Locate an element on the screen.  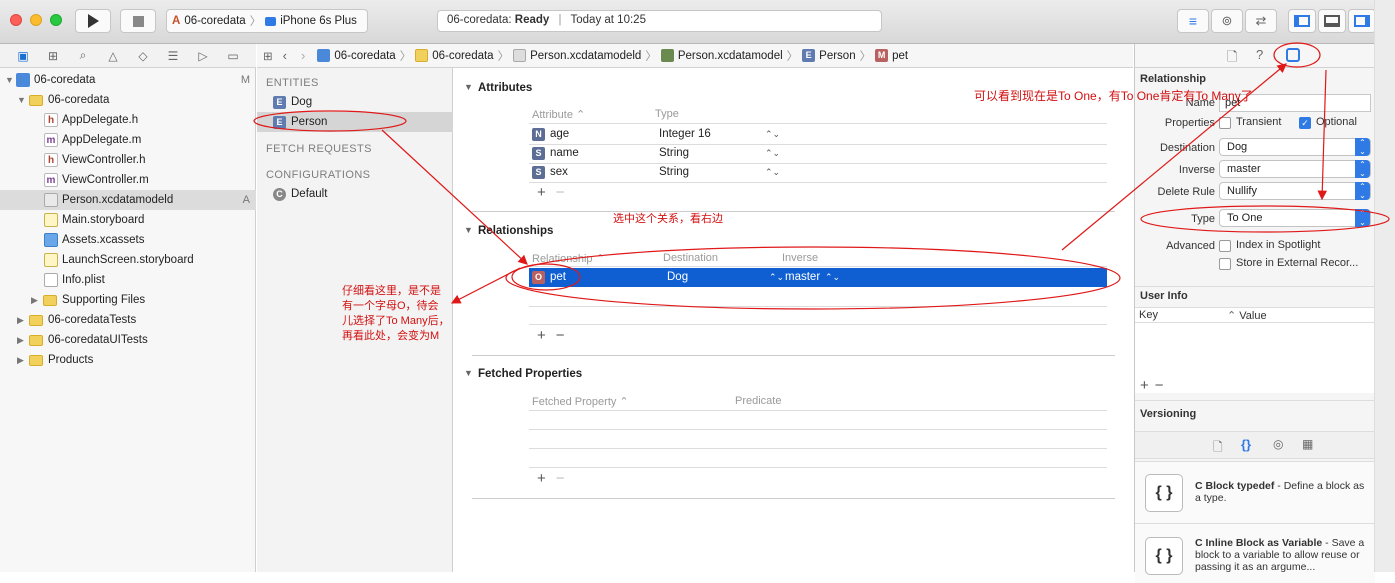
arrow-note-to-inspector is located at coordinates (1174, 157).